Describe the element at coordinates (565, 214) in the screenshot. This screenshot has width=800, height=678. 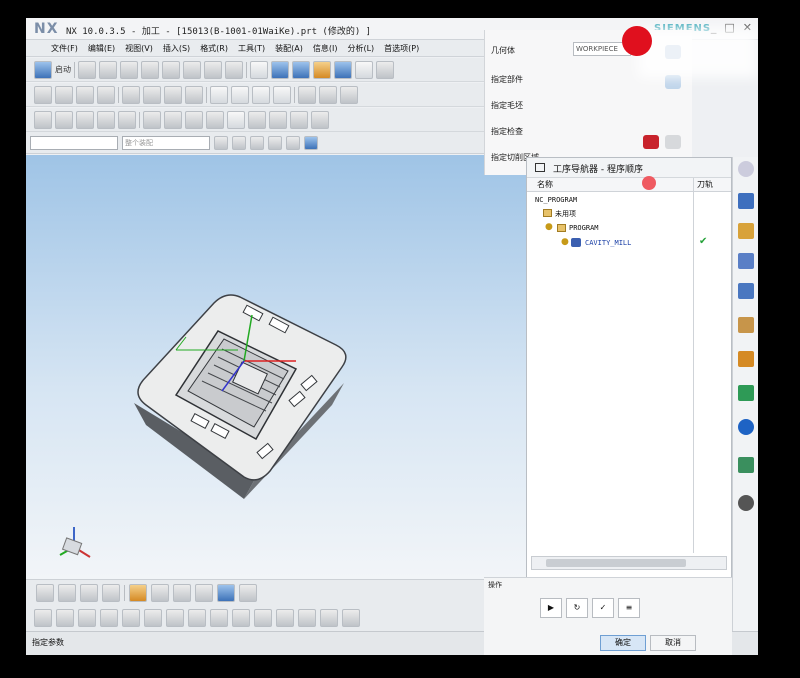
I see `tree-node-unused: 未用项` at that location.